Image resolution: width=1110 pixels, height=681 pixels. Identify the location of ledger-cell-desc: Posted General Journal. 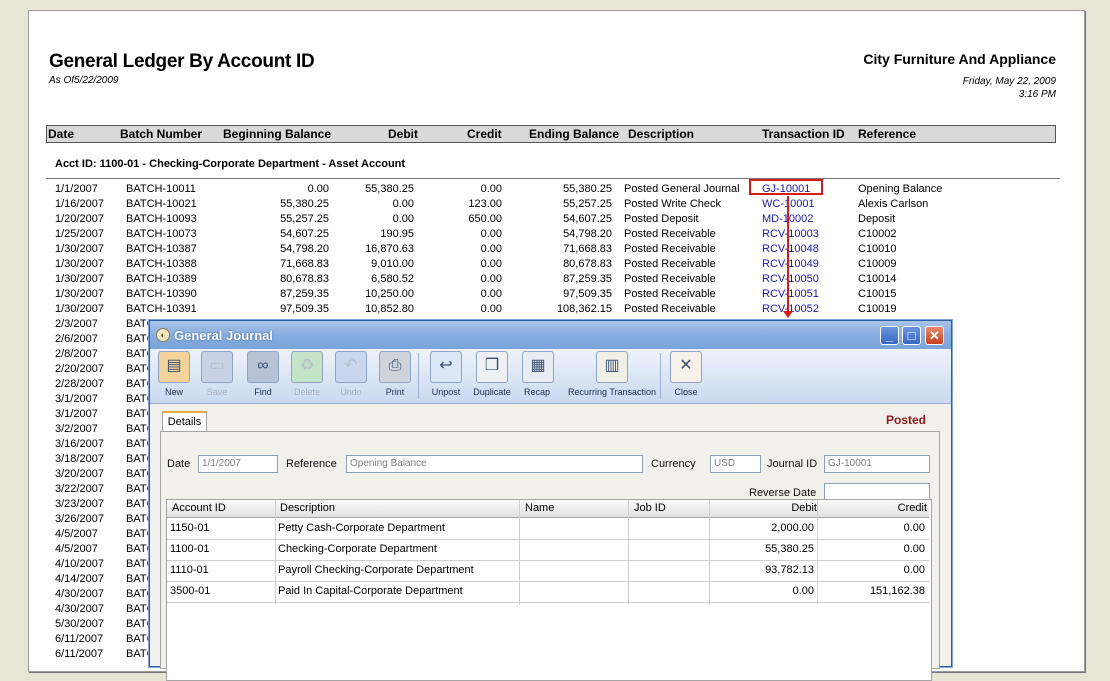
(682, 189).